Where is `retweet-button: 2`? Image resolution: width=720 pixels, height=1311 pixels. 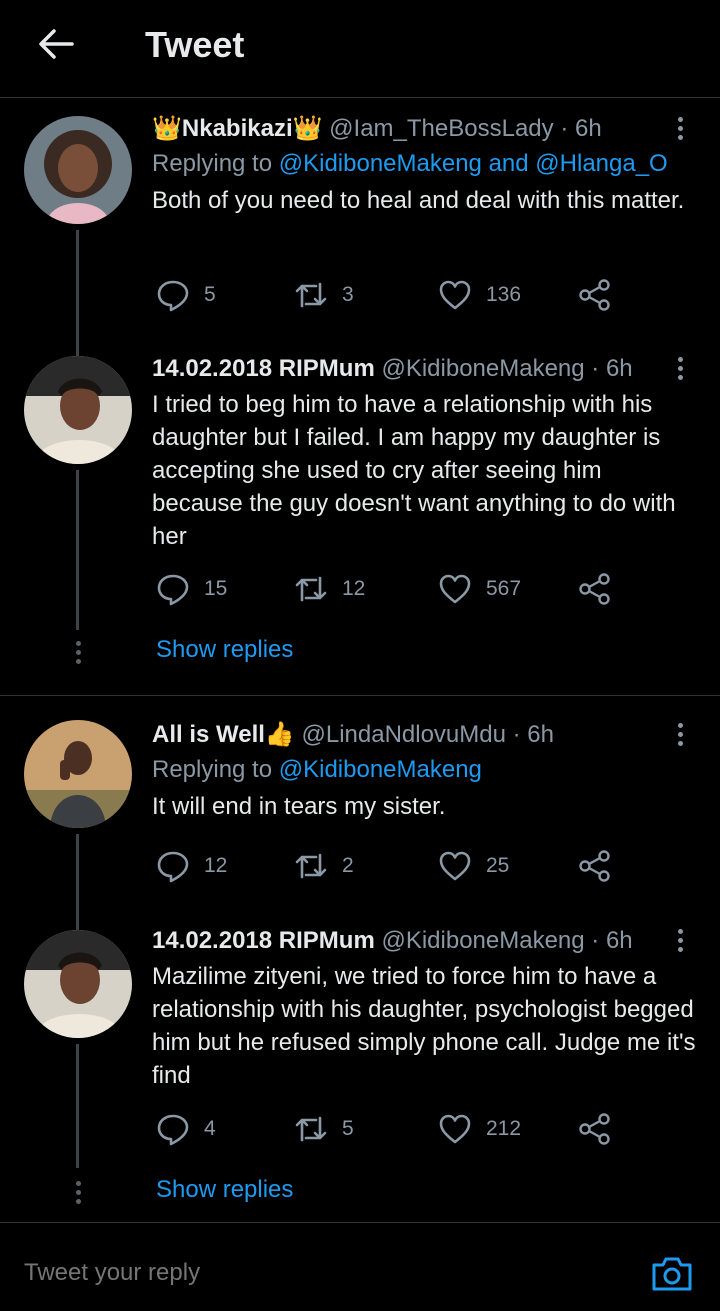 retweet-button: 2 is located at coordinates (324, 866).